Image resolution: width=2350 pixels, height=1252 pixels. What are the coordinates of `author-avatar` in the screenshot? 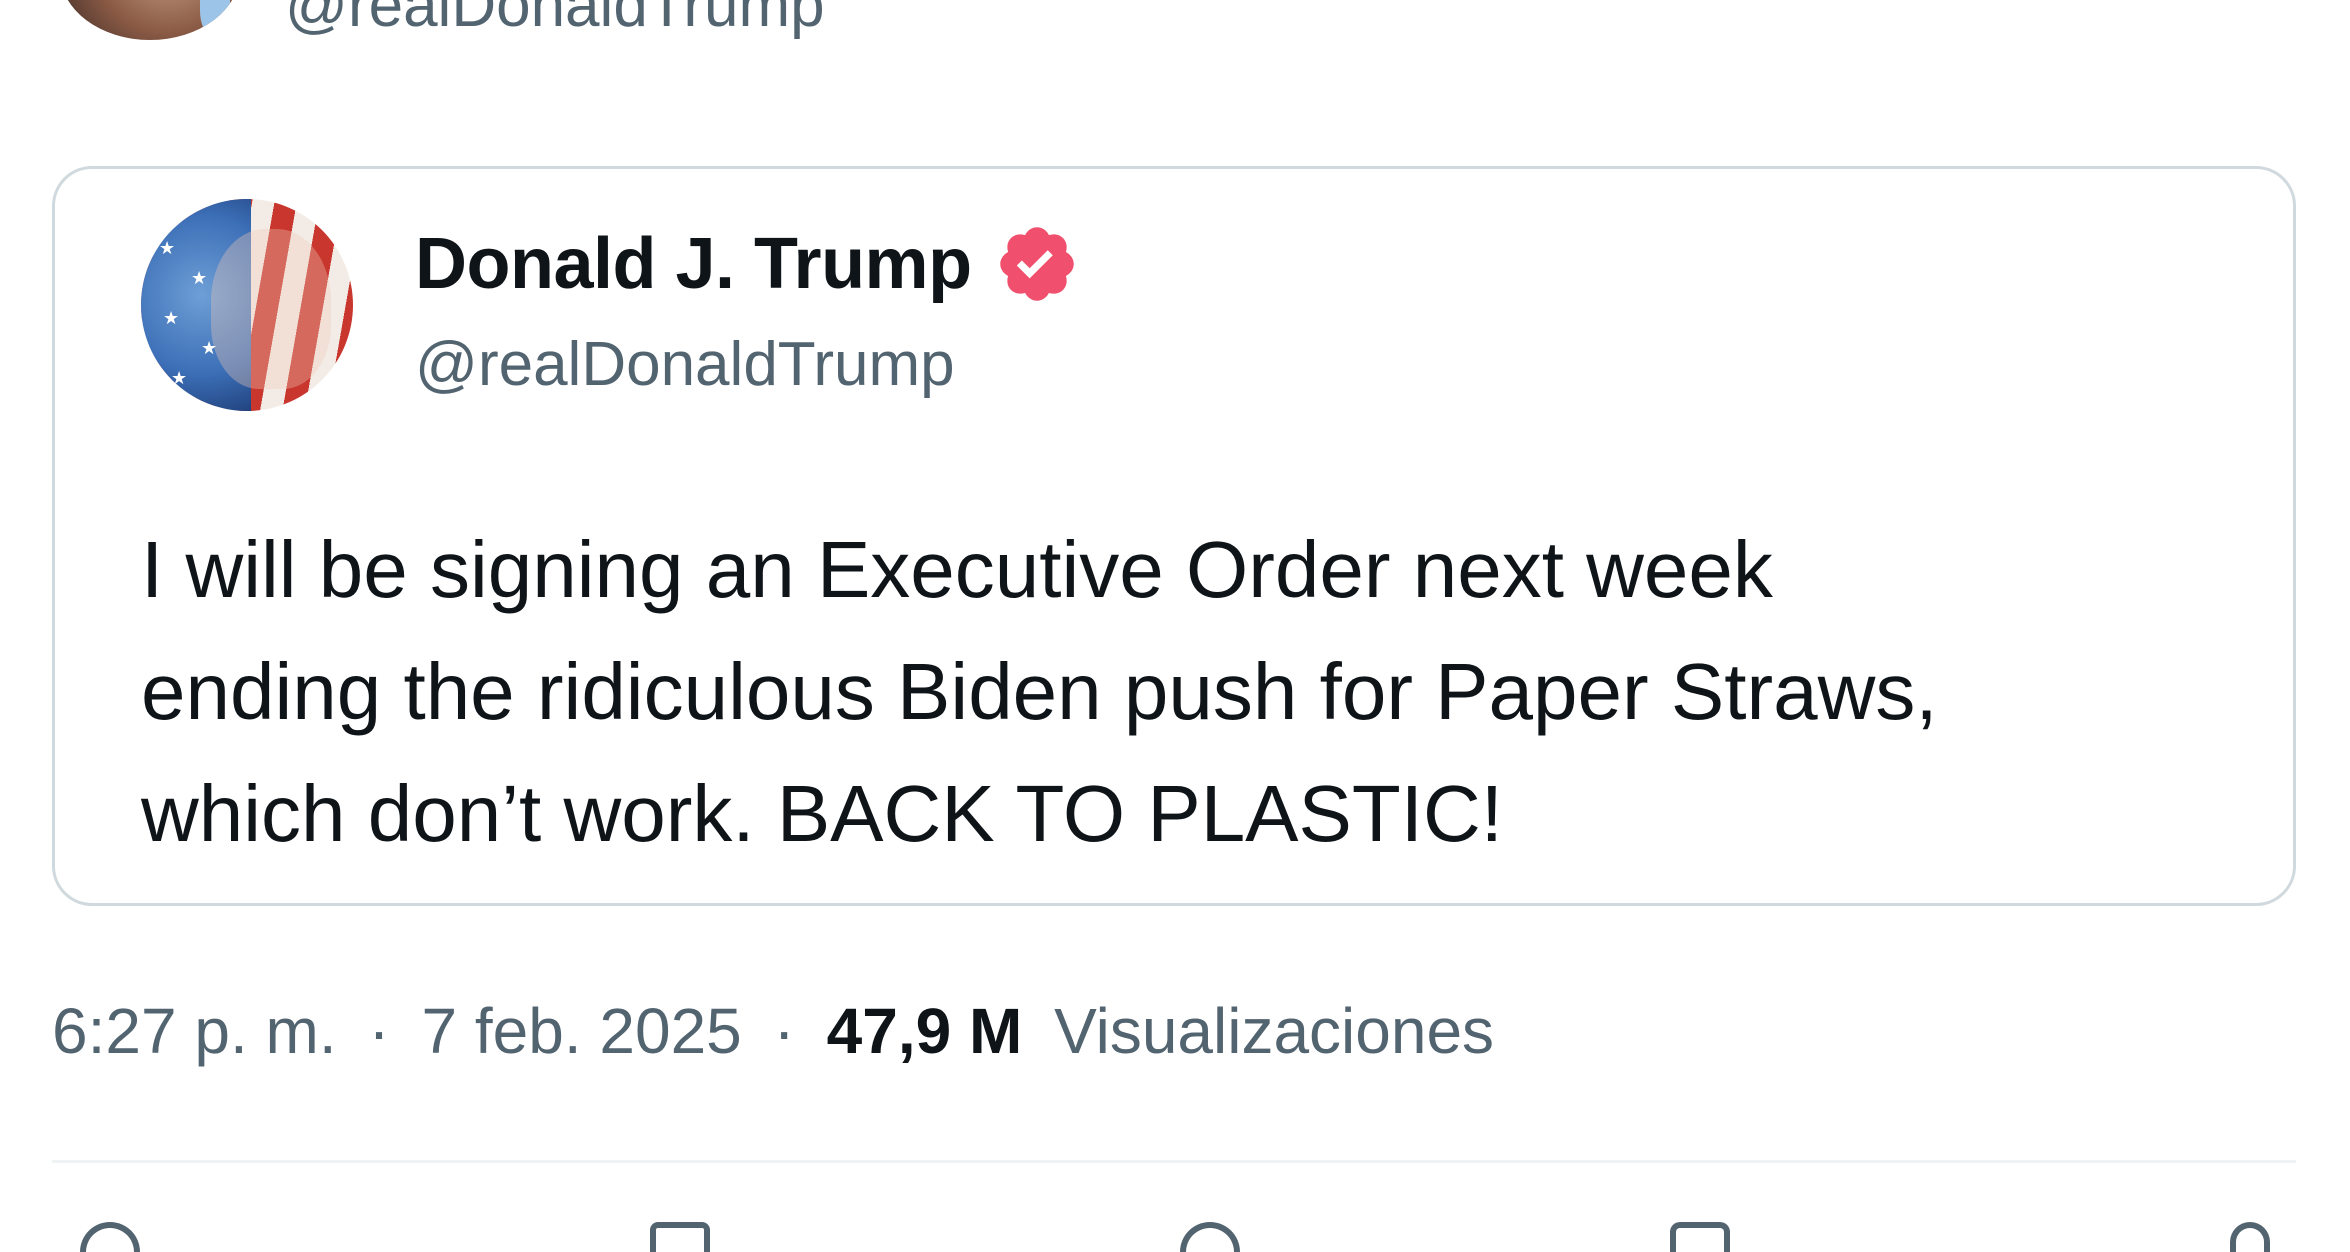 It's located at (150, 20).